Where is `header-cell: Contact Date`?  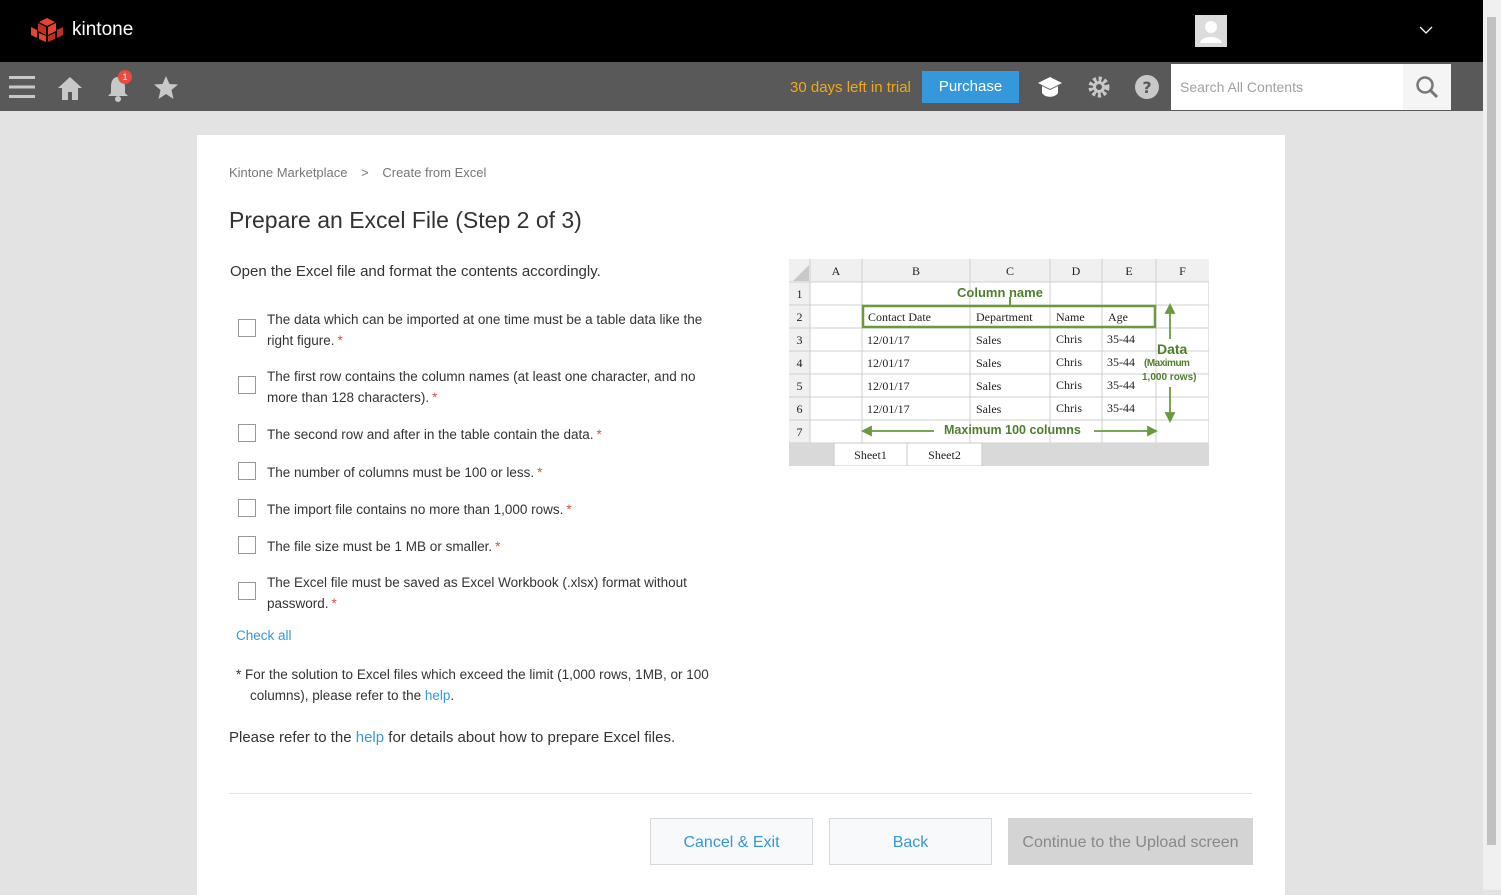 header-cell: Contact Date is located at coordinates (899, 317).